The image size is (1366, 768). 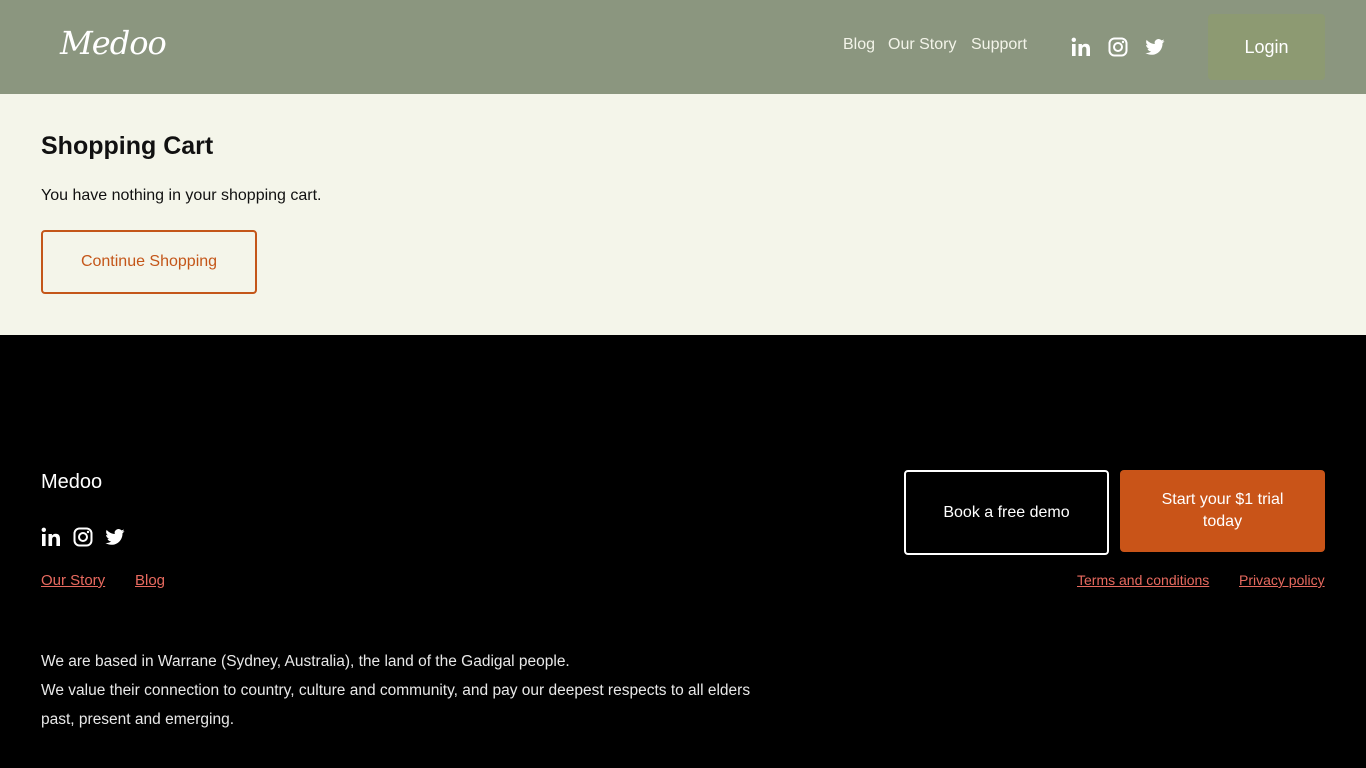 What do you see at coordinates (1266, 47) in the screenshot?
I see `login-button: Login` at bounding box center [1266, 47].